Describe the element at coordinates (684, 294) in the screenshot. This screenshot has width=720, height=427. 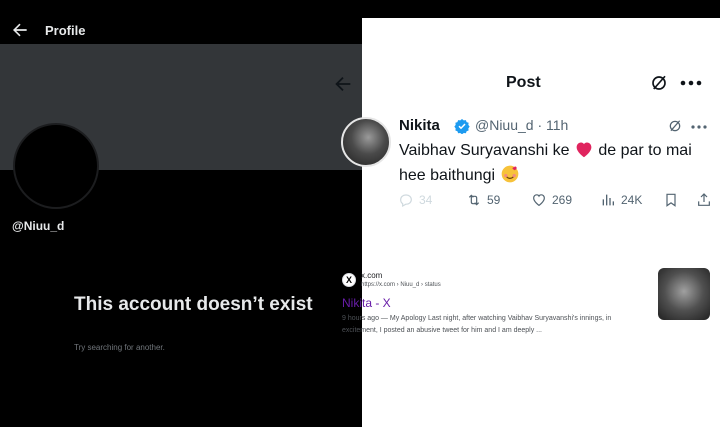
I see `result-thumbnail` at that location.